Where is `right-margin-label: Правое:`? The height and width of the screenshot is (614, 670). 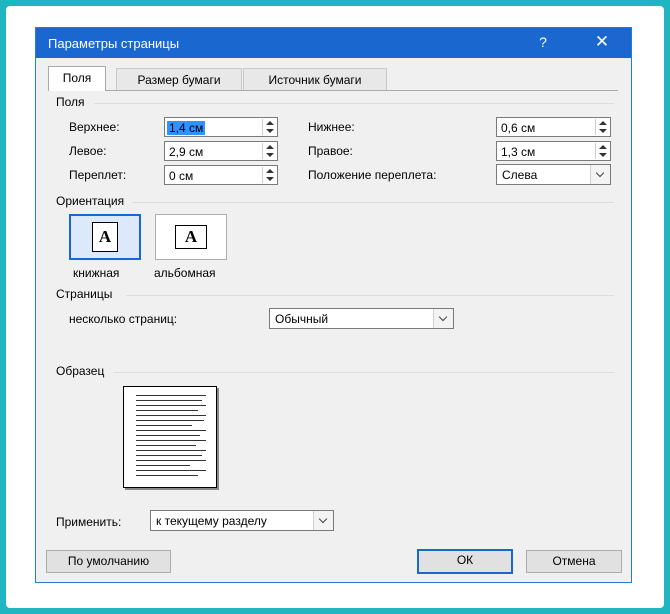
right-margin-label: Правое: is located at coordinates (330, 151).